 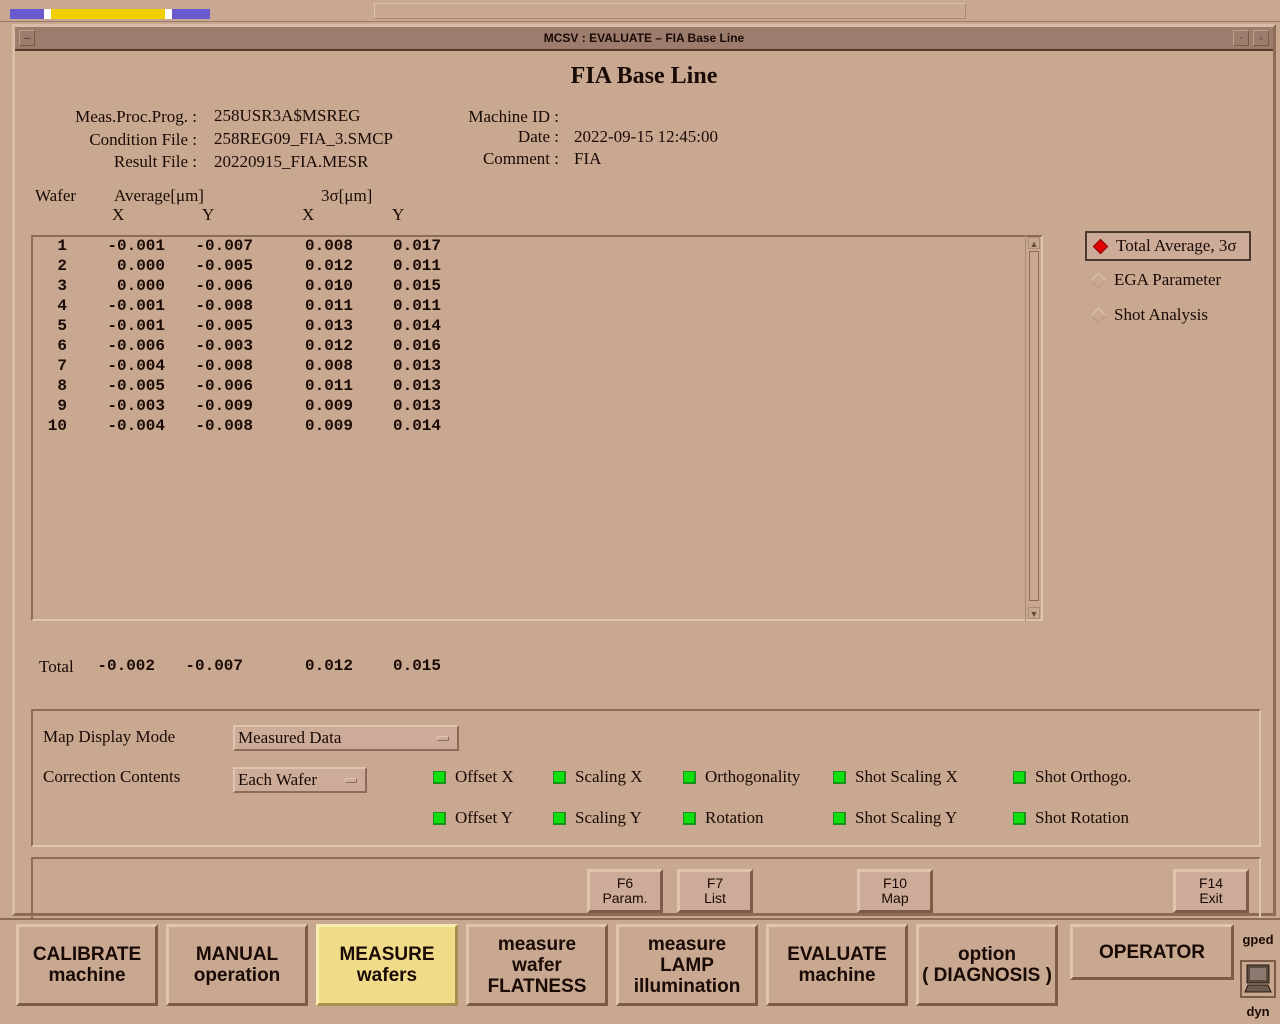 I want to click on radio-total-average: Total Average, 3σ, so click(x=1168, y=246).